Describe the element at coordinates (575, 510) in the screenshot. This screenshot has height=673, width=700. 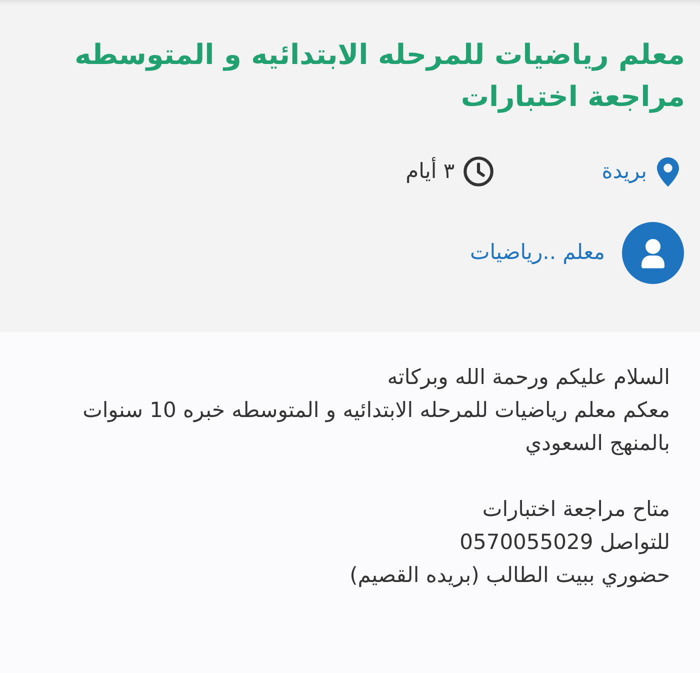
I see `description-text: متاح مراجعة اختبارات` at that location.